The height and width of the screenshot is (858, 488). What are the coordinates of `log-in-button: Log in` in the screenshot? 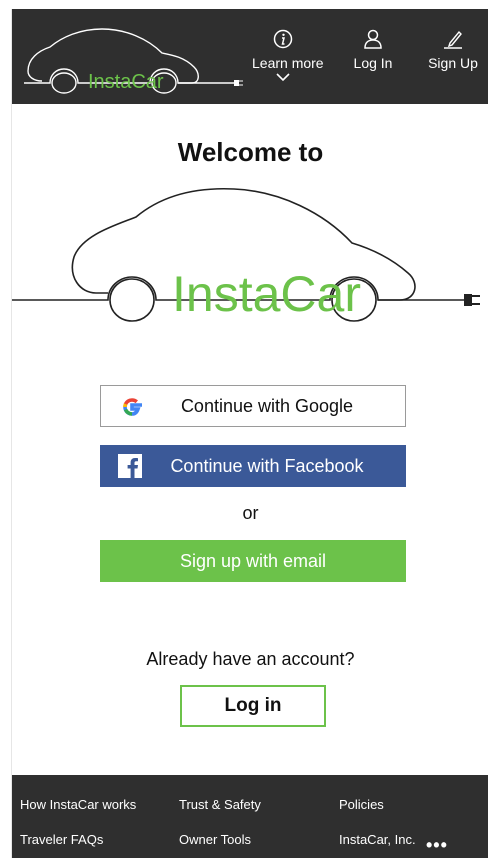 It's located at (253, 706).